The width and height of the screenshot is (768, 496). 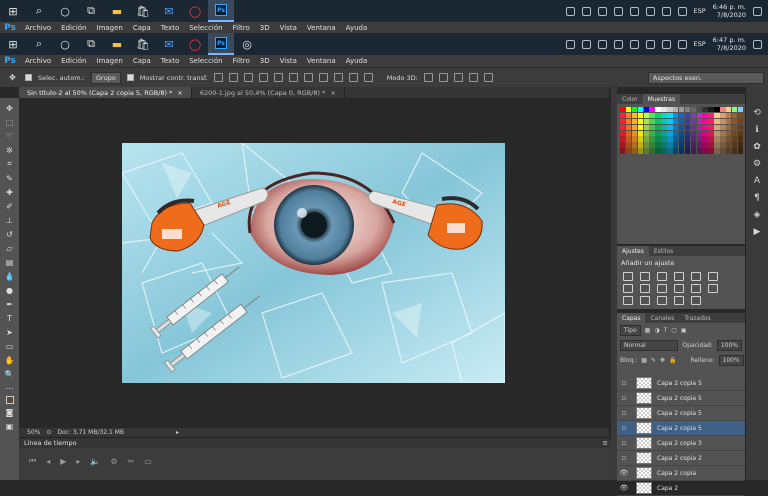 I want to click on filter-shape-icon: ▢, so click(x=674, y=330).